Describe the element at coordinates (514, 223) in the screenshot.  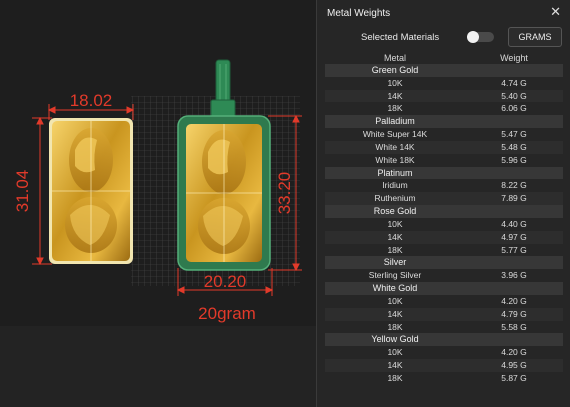
I see `metal-weight: 4.40 G` at that location.